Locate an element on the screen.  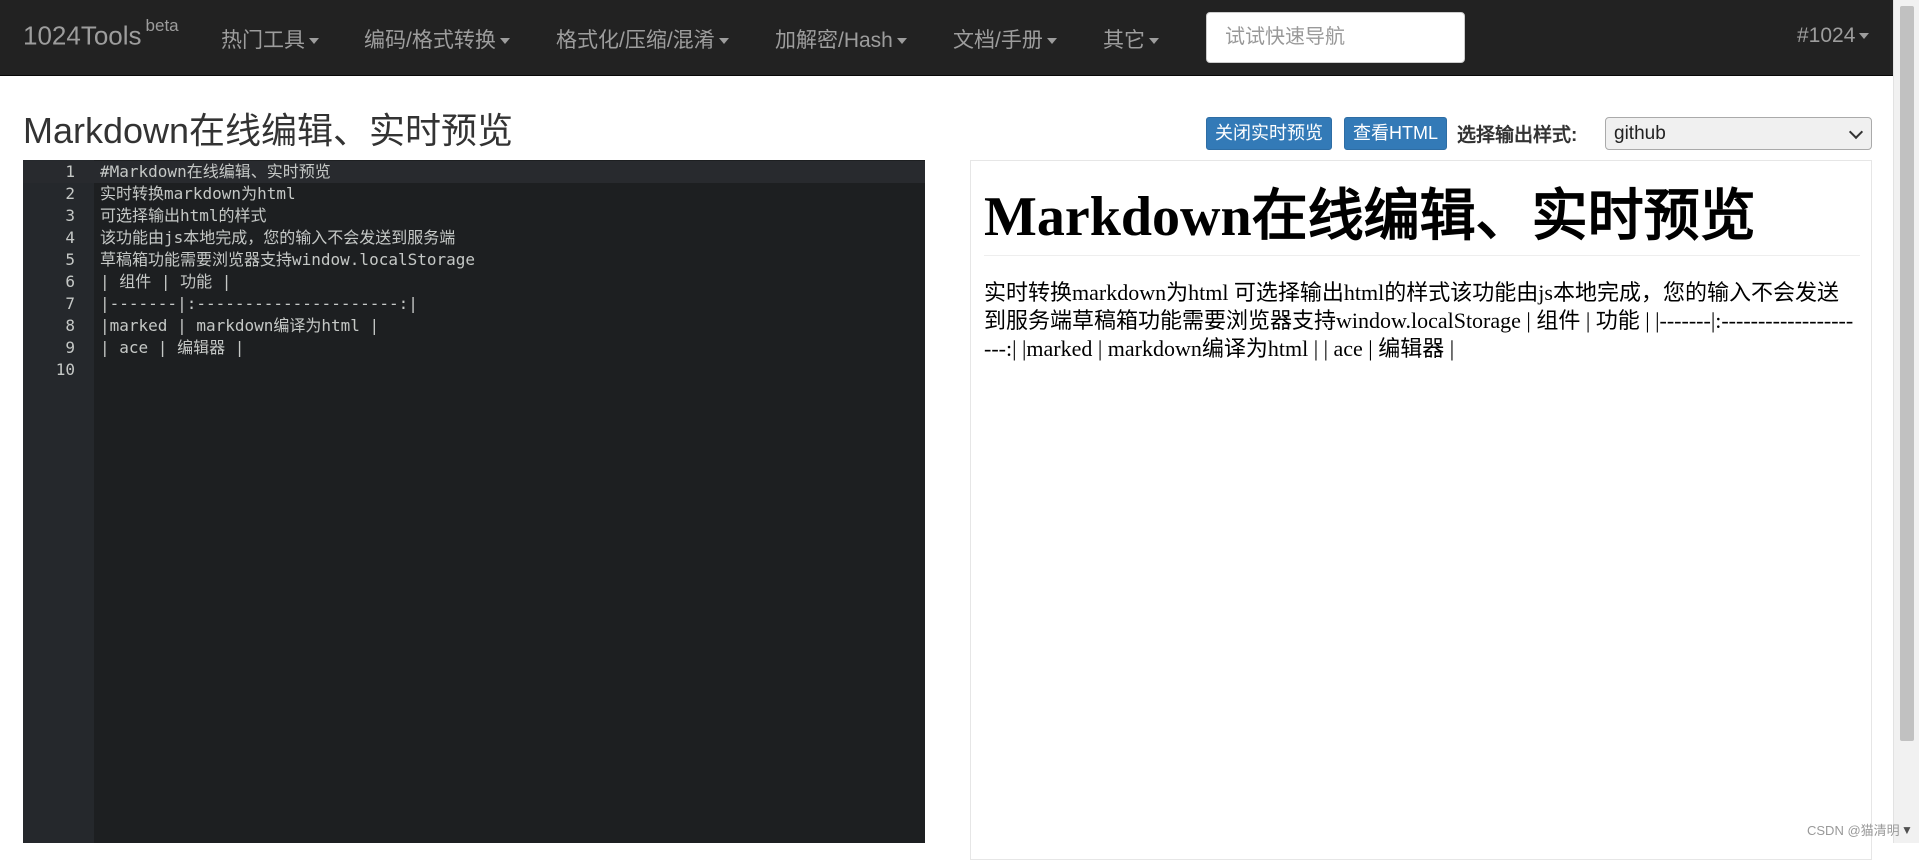
close-live-preview-button: 关闭实时预览 is located at coordinates (1269, 133).